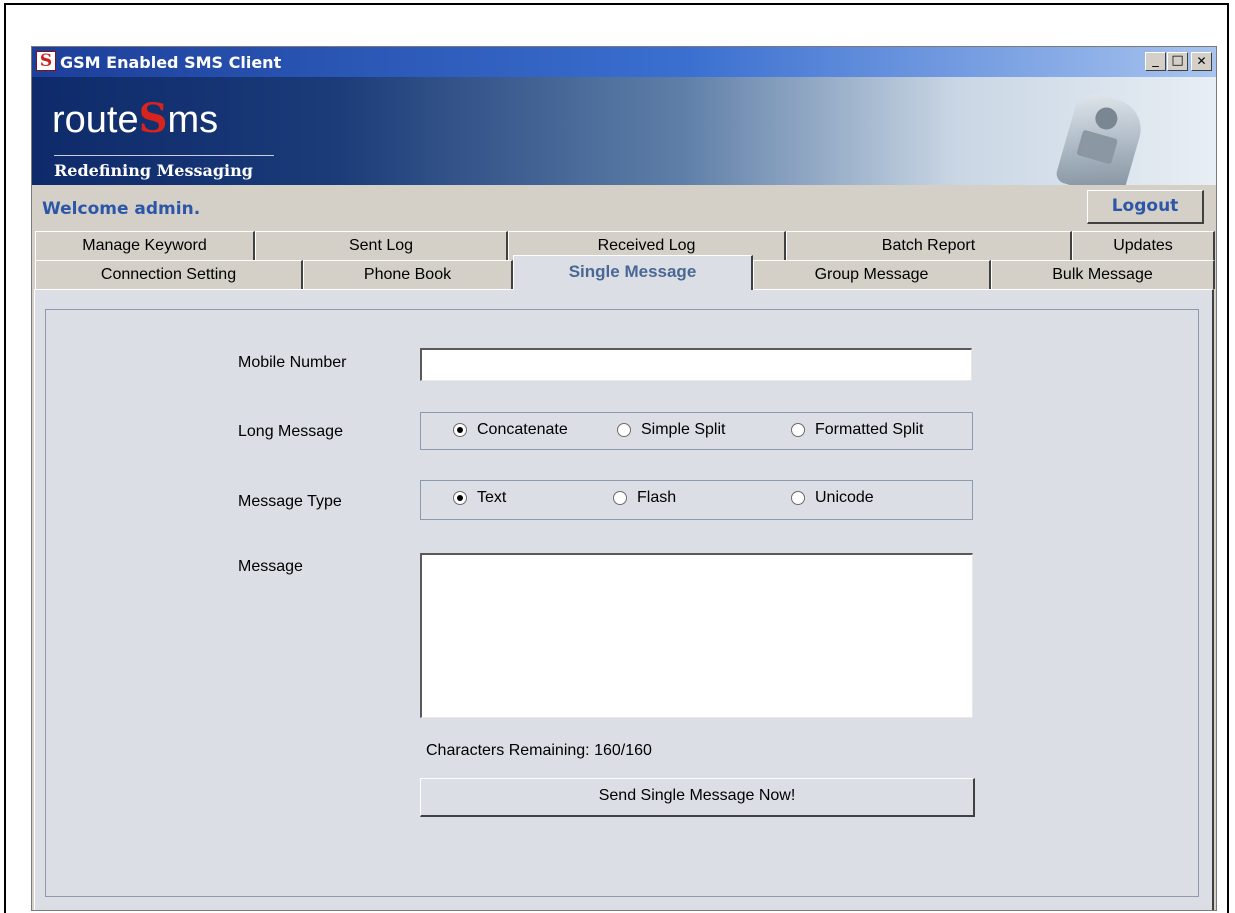 This screenshot has width=1235, height=913. I want to click on maximize-button: □, so click(1177, 61).